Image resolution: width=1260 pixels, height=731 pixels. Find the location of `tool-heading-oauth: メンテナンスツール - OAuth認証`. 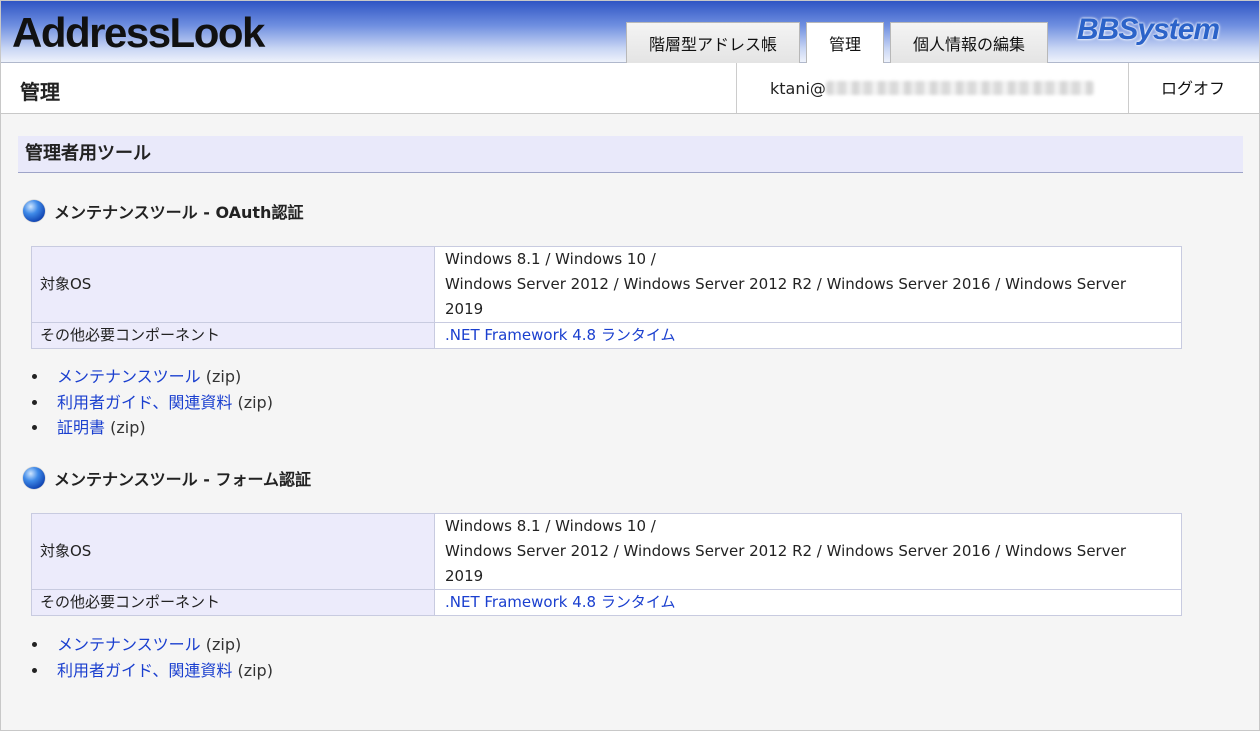

tool-heading-oauth: メンテナンスツール - OAuth認証 is located at coordinates (163, 211).